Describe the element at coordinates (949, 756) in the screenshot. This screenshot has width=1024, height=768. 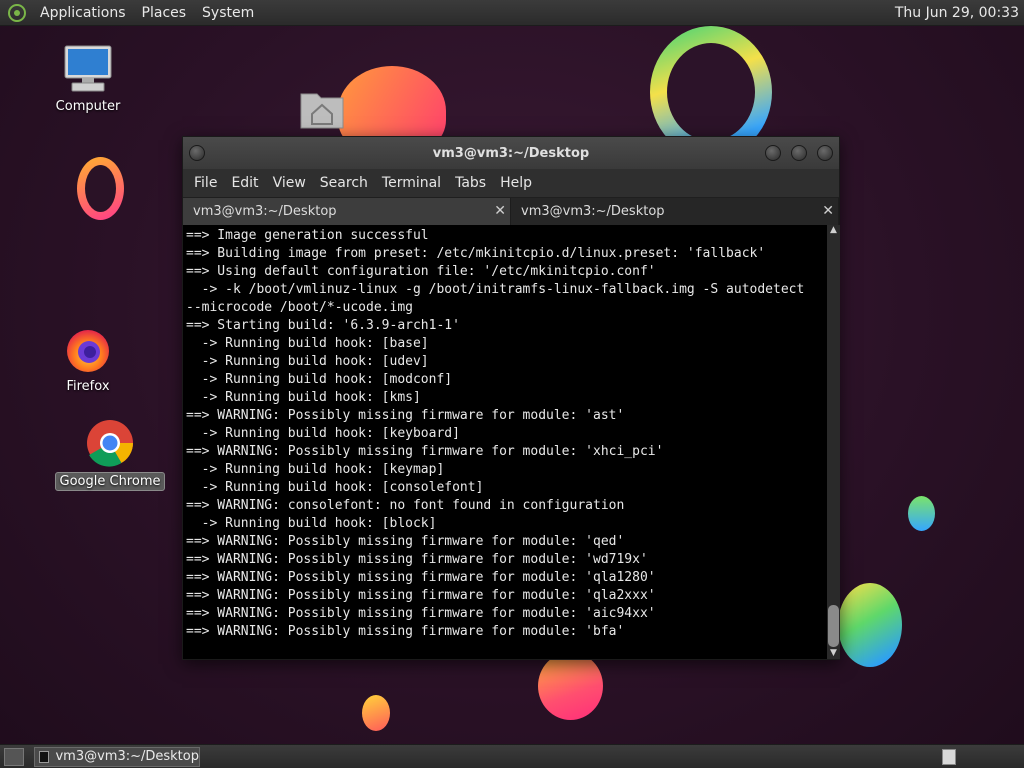
I see `workspace-switcher` at that location.